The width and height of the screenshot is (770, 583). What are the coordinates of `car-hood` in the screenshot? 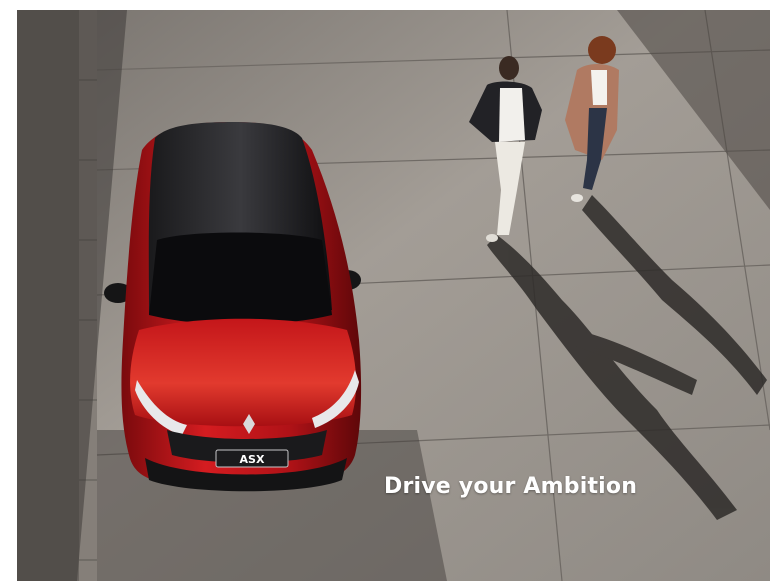 It's located at (243, 372).